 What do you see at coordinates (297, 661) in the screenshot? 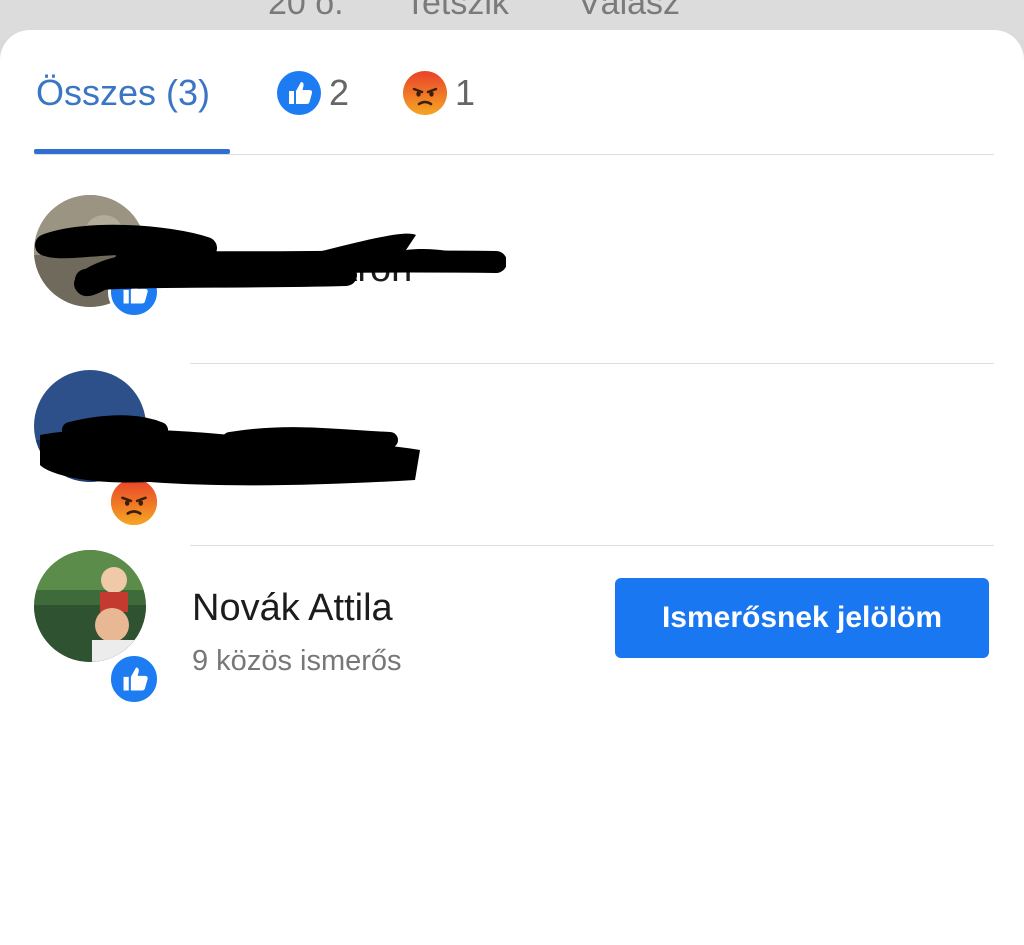
I see `mutual-friends-count: 9 közös ismerős` at bounding box center [297, 661].